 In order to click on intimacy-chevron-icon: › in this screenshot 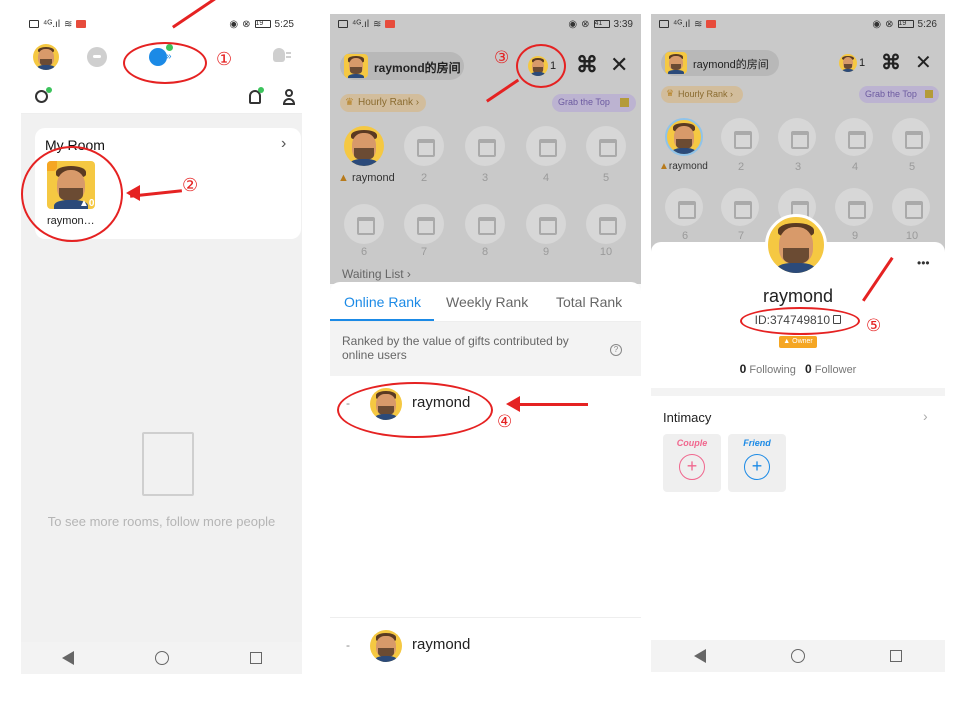, I will do `click(925, 416)`.